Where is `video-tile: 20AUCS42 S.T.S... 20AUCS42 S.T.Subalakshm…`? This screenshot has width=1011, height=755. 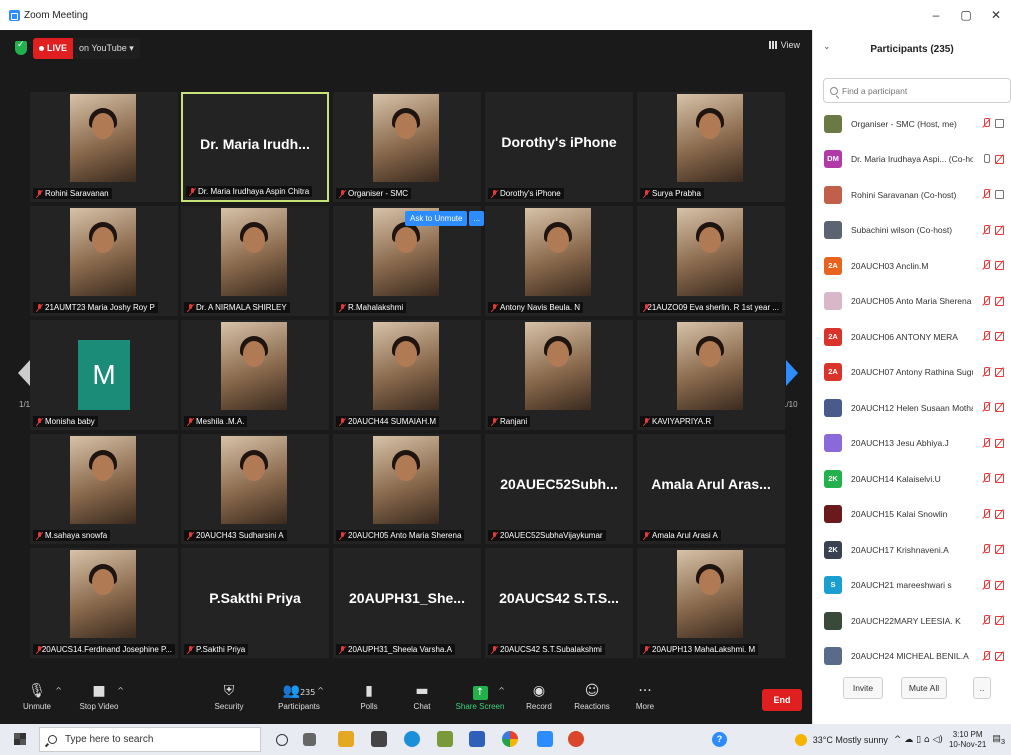 video-tile: 20AUCS42 S.T.S... 20AUCS42 S.T.Subalakshm… is located at coordinates (559, 603).